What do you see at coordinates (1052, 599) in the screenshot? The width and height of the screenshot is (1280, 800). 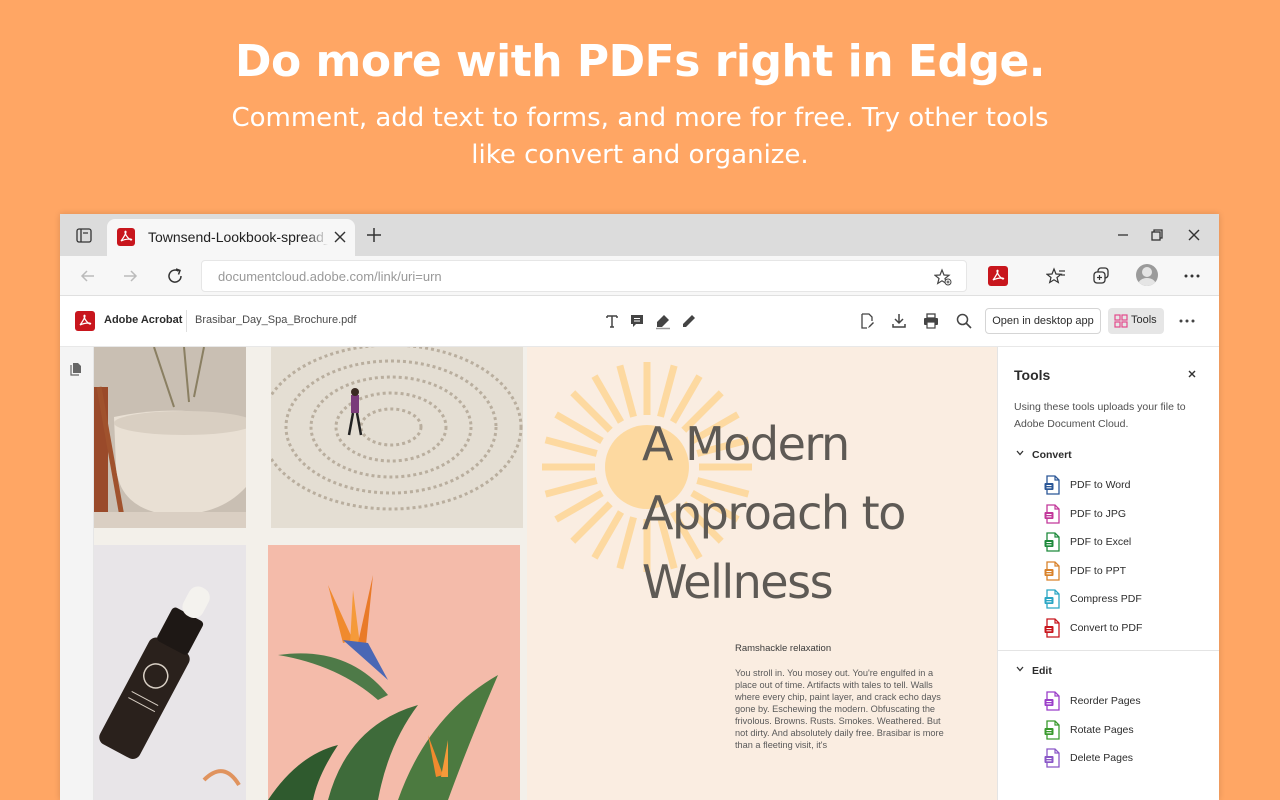 I see `compress-icon` at bounding box center [1052, 599].